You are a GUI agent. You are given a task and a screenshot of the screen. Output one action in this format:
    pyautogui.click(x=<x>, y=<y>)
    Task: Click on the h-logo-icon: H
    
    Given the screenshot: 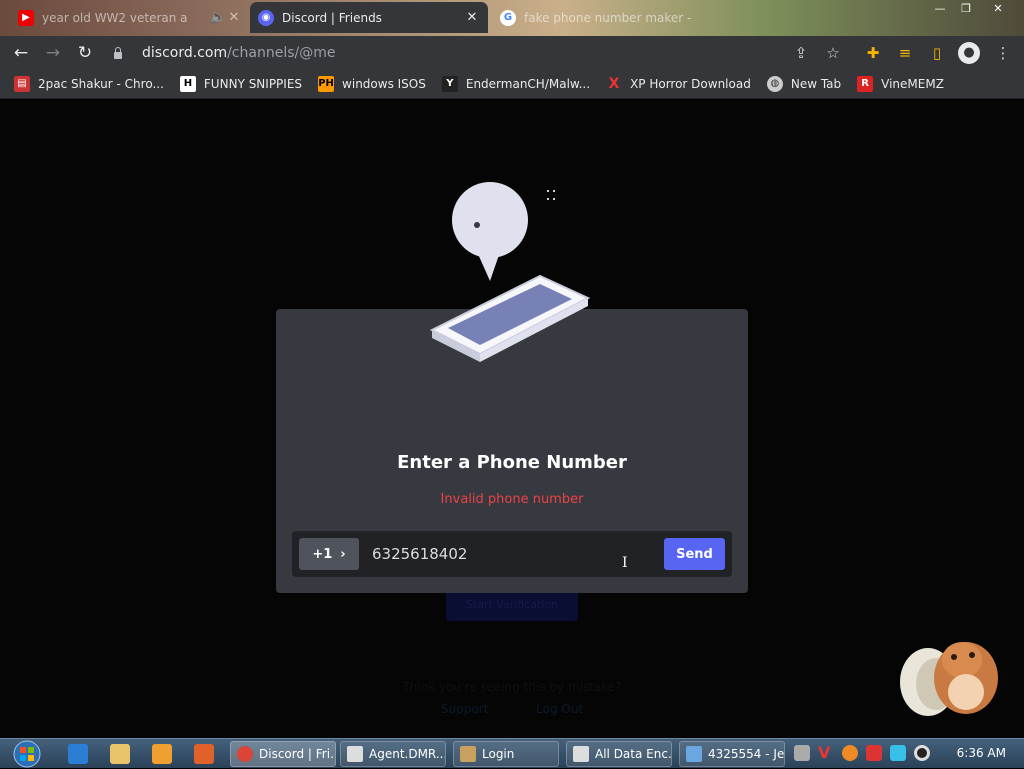 What is the action you would take?
    pyautogui.click(x=187, y=83)
    